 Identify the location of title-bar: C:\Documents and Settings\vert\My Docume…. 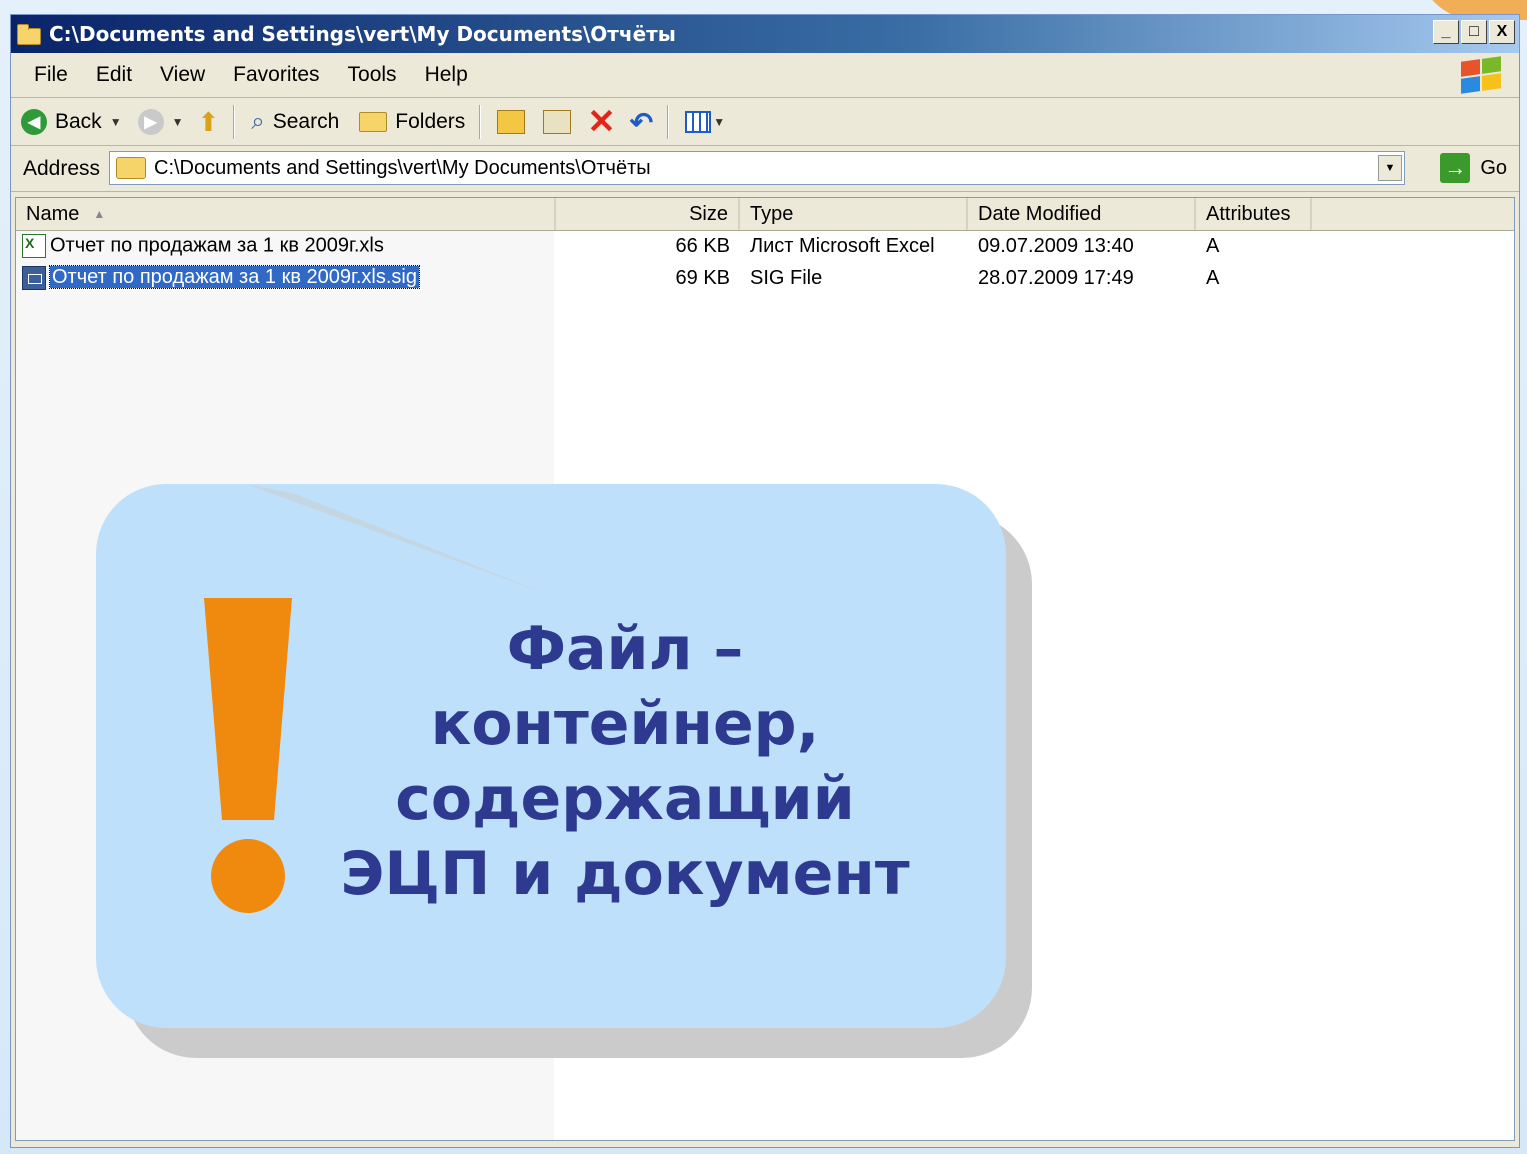
(765, 34).